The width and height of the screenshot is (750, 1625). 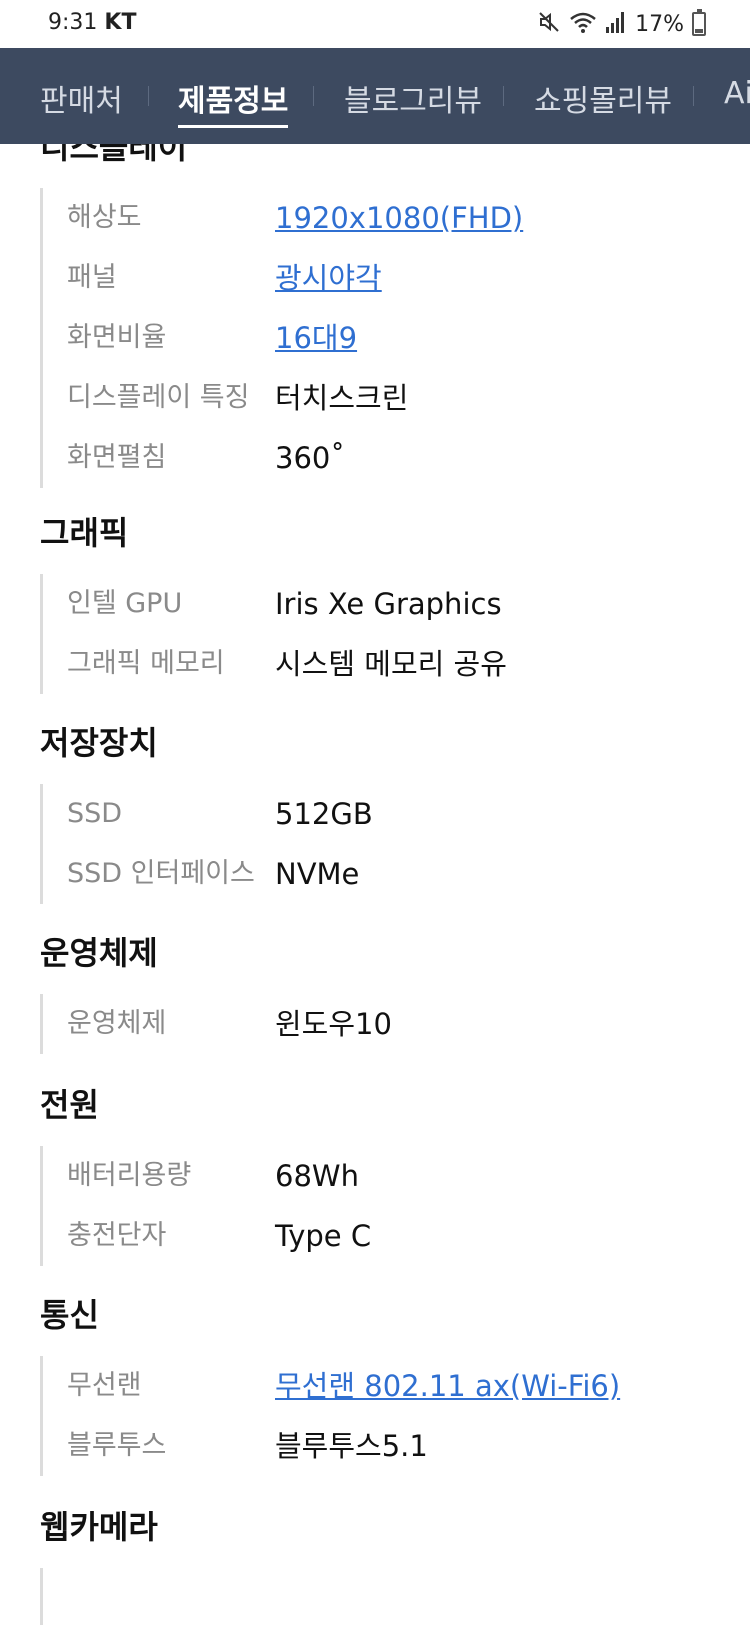 What do you see at coordinates (413, 98) in the screenshot?
I see `tab-blog-reviews: 블로그리뷰` at bounding box center [413, 98].